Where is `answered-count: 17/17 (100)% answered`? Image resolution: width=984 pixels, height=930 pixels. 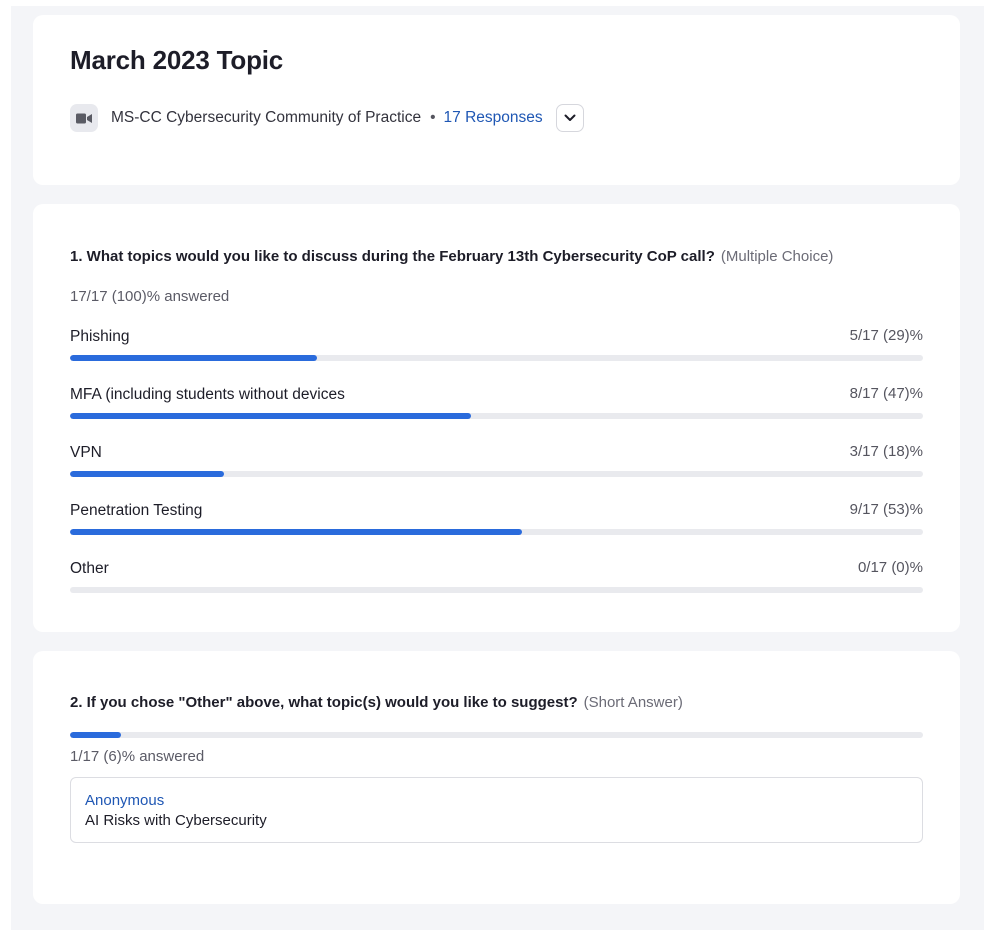
answered-count: 17/17 (100)% answered is located at coordinates (150, 296).